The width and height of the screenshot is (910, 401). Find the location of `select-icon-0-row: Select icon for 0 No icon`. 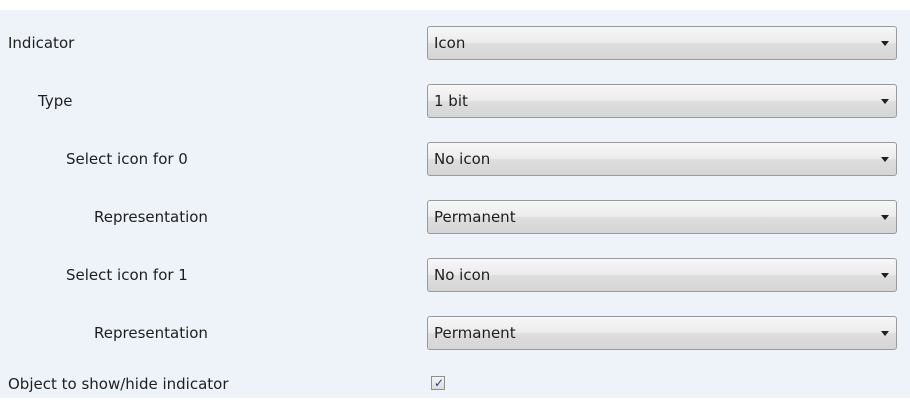

select-icon-0-row: Select icon for 0 No icon is located at coordinates (455, 159).